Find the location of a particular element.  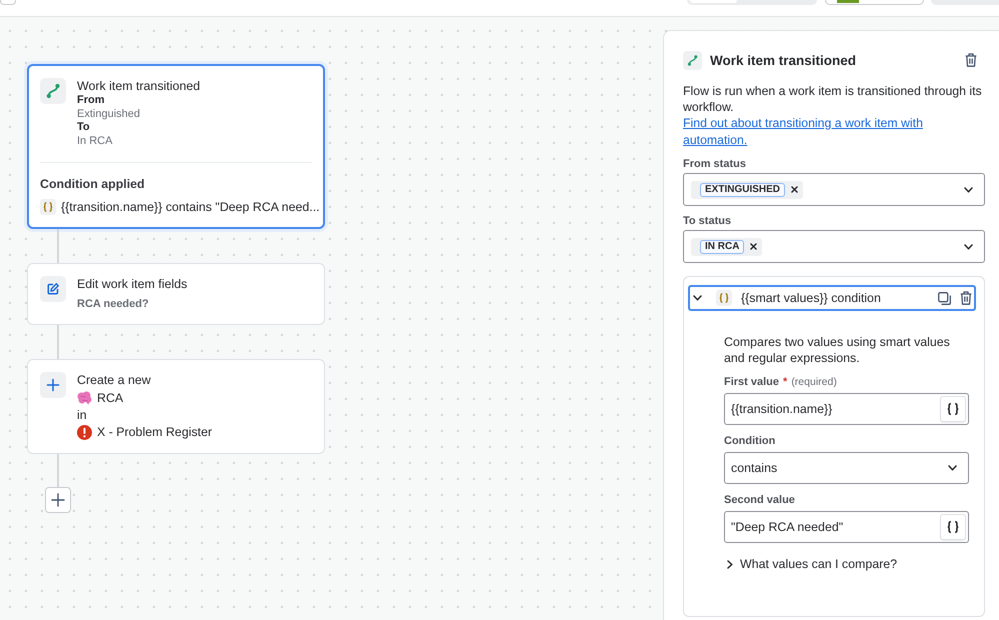

status-select: EXTINGUISHED is located at coordinates (834, 189).